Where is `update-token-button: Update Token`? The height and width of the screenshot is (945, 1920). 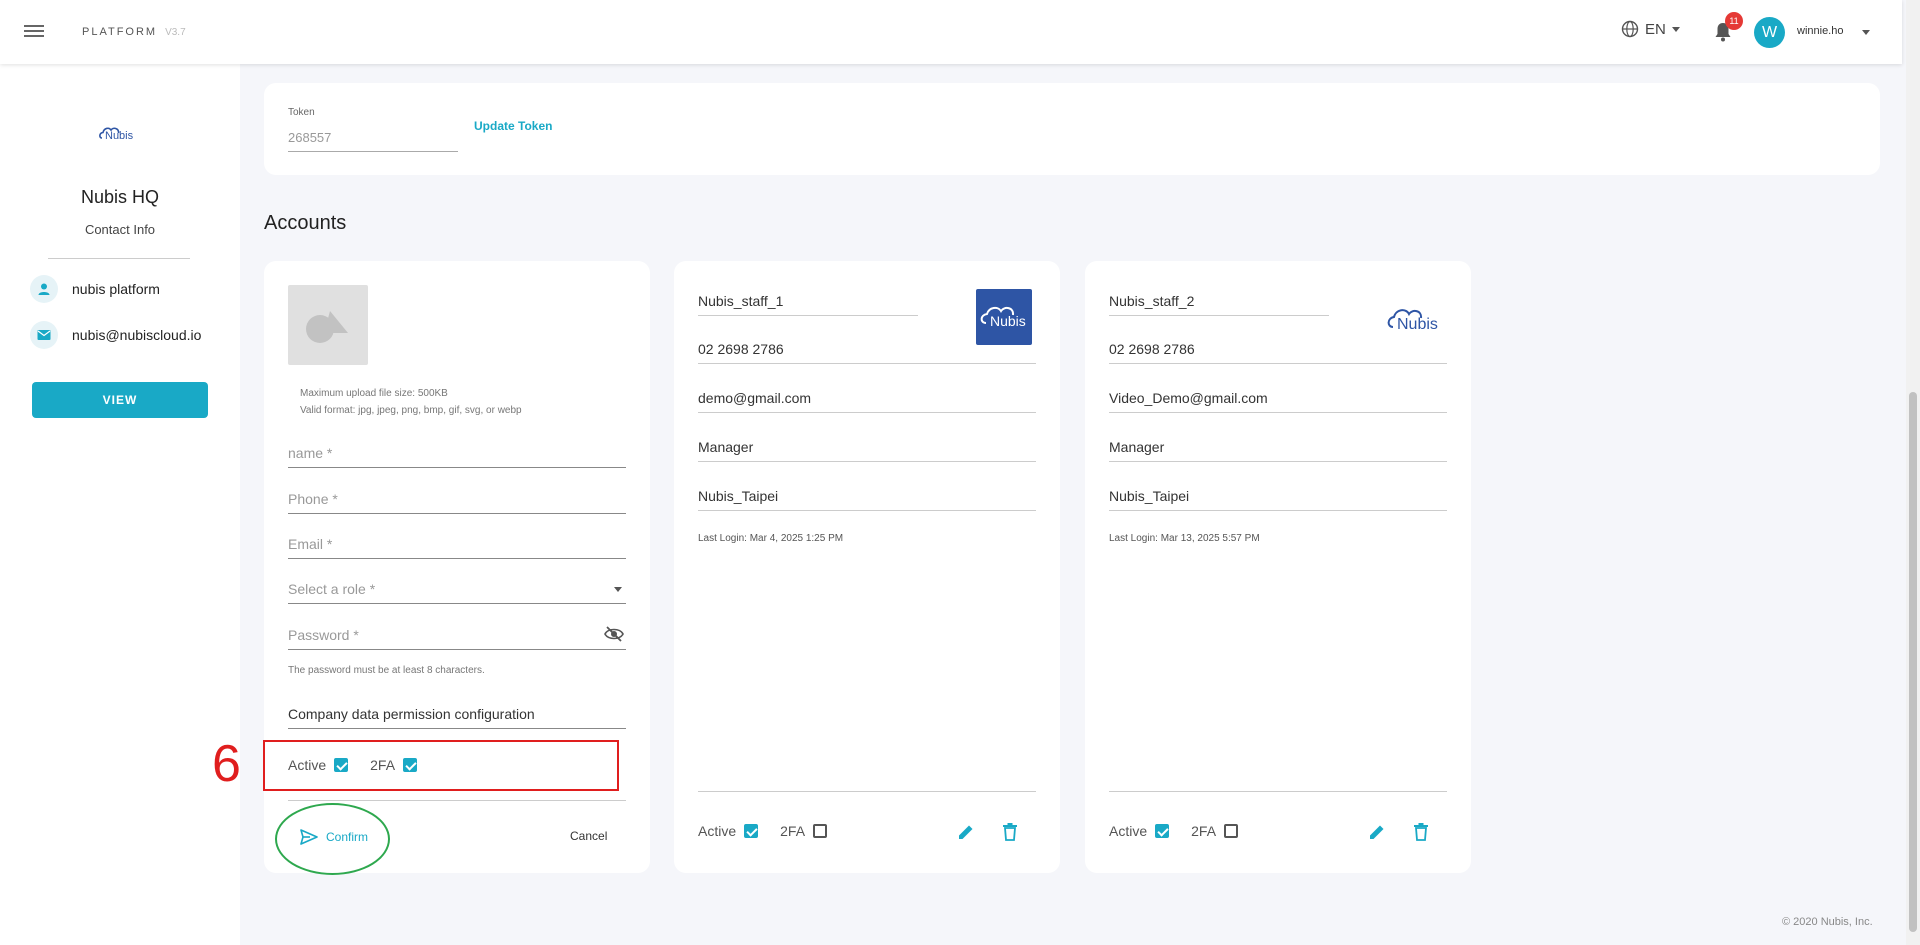
update-token-button: Update Token is located at coordinates (513, 126).